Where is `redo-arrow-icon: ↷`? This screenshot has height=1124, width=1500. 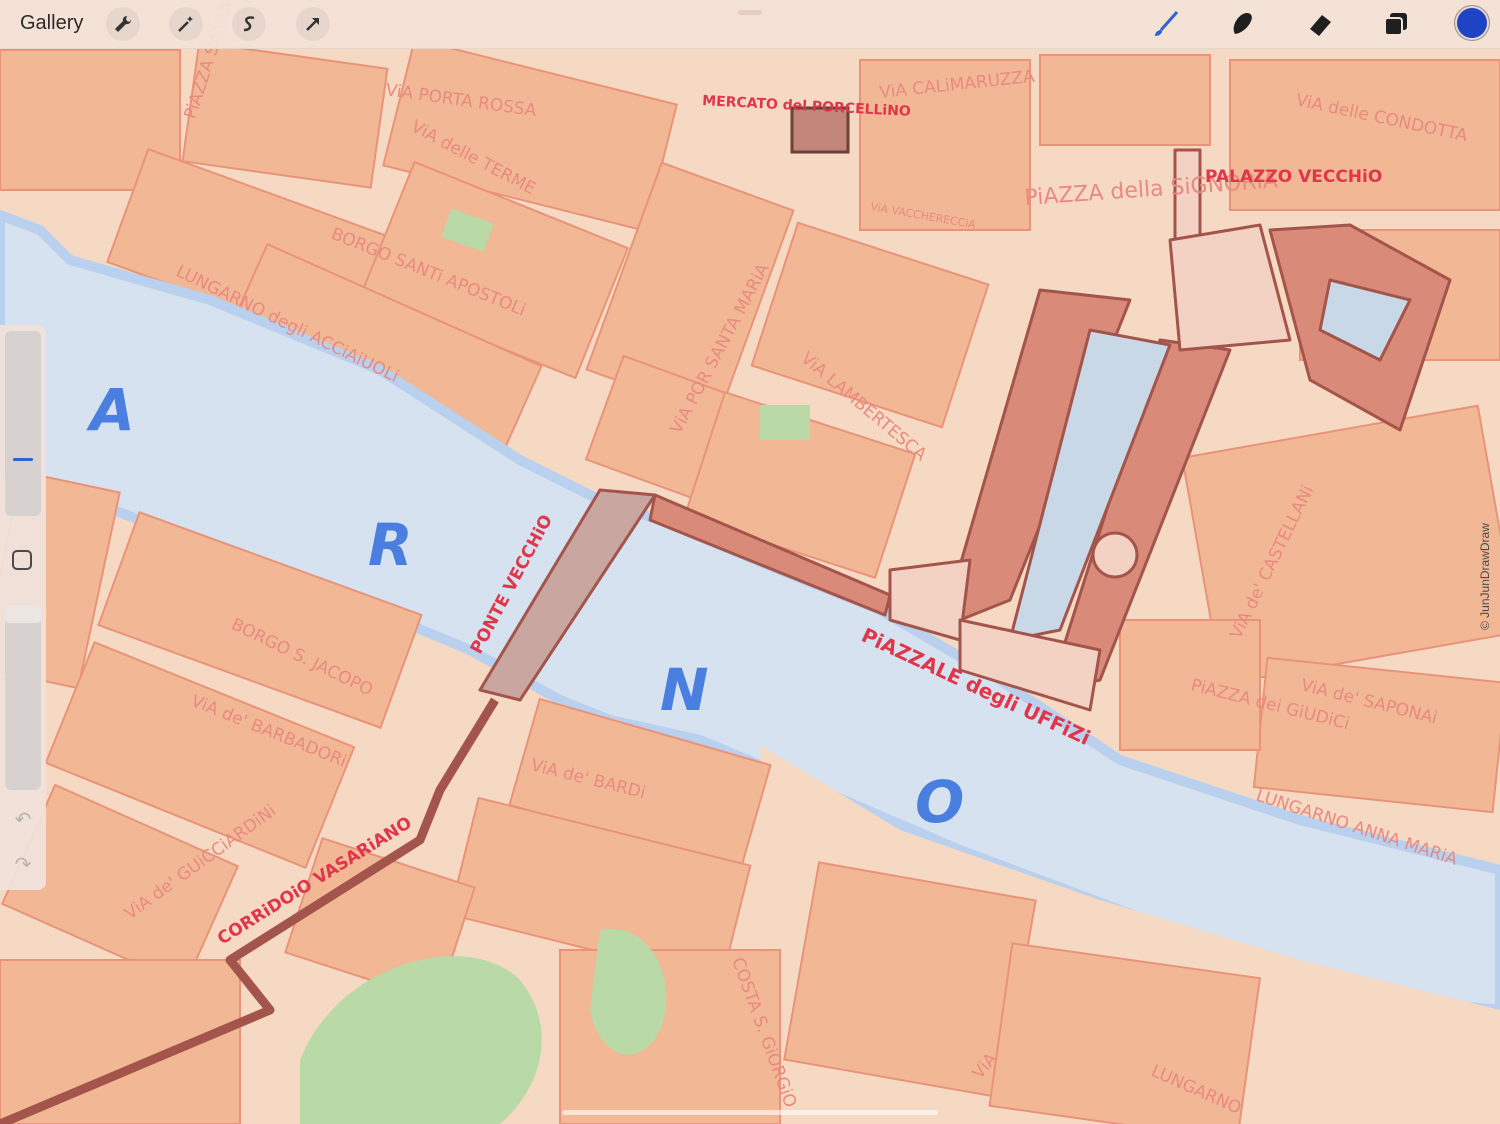 redo-arrow-icon: ↷ is located at coordinates (23, 865).